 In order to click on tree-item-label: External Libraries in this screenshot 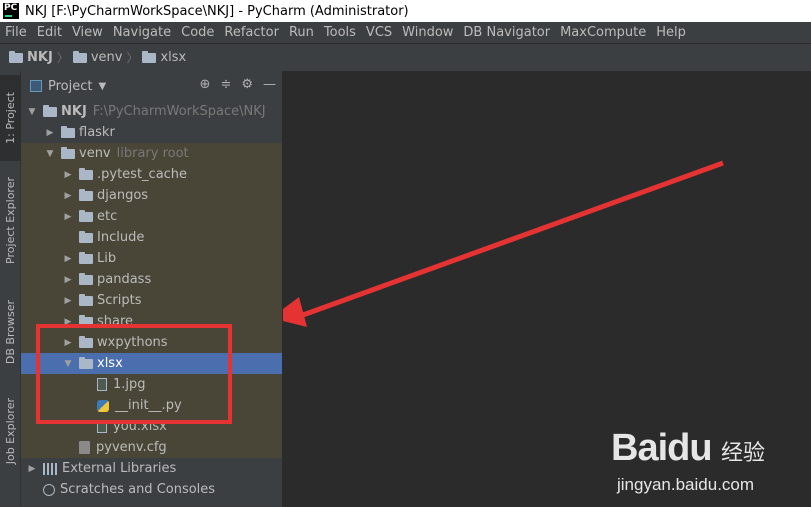, I will do `click(119, 468)`.